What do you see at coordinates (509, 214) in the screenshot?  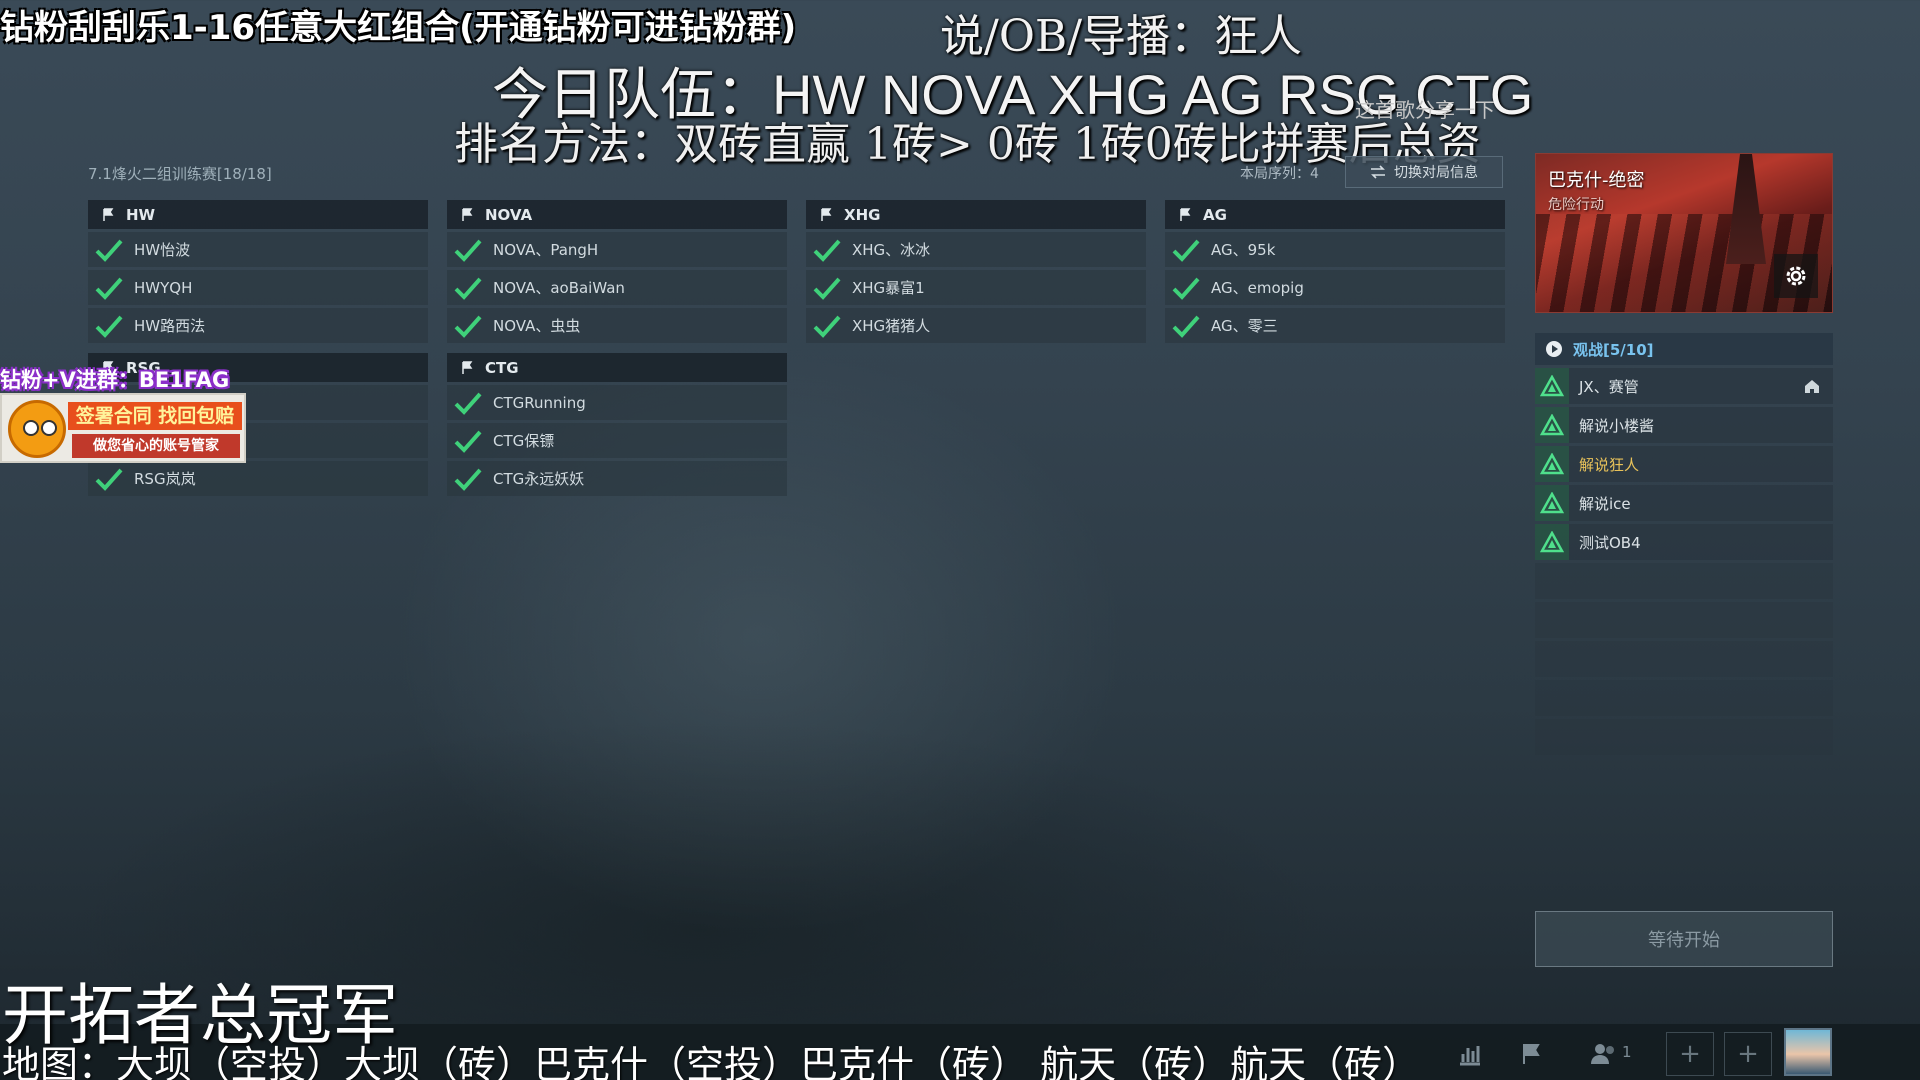 I see `team-name: NOVA` at bounding box center [509, 214].